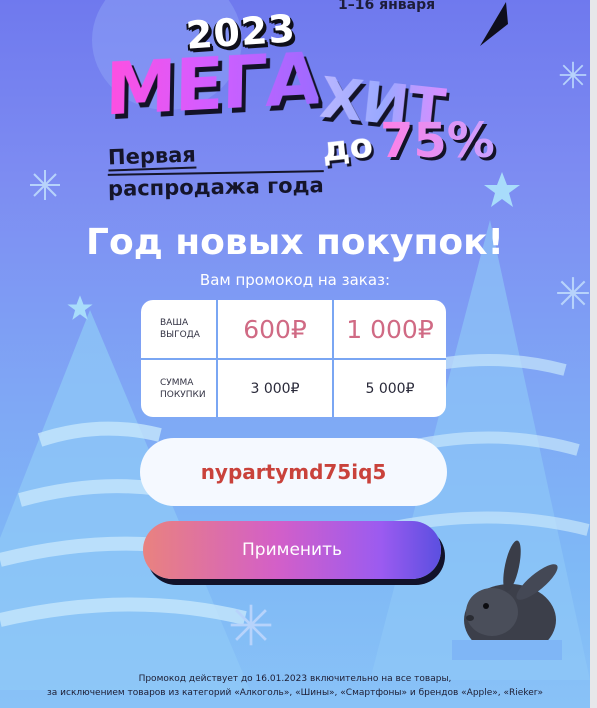  I want to click on page-title: Год новых покупок!, so click(295, 242).